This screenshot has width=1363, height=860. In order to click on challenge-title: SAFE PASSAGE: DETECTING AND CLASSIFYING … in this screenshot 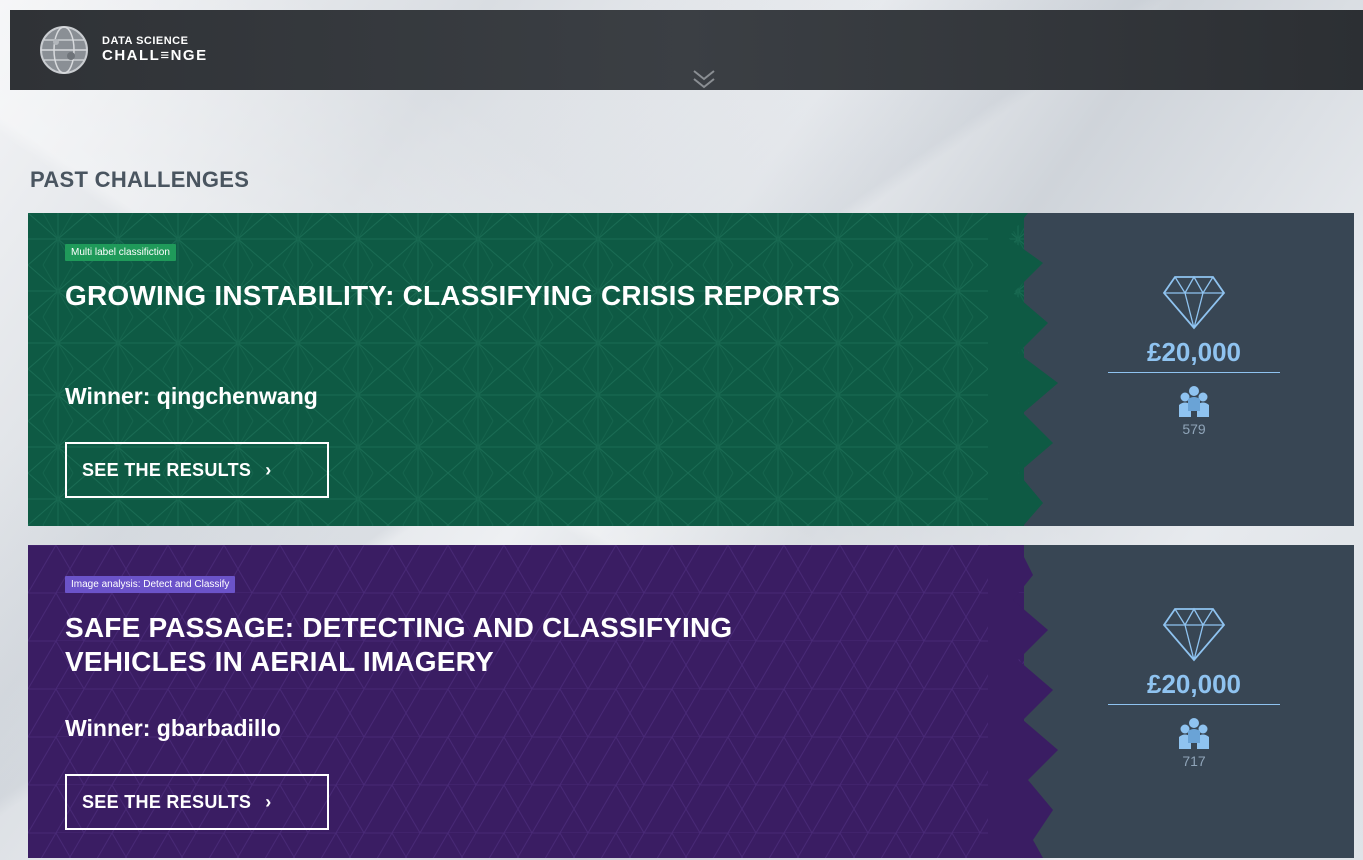, I will do `click(399, 644)`.